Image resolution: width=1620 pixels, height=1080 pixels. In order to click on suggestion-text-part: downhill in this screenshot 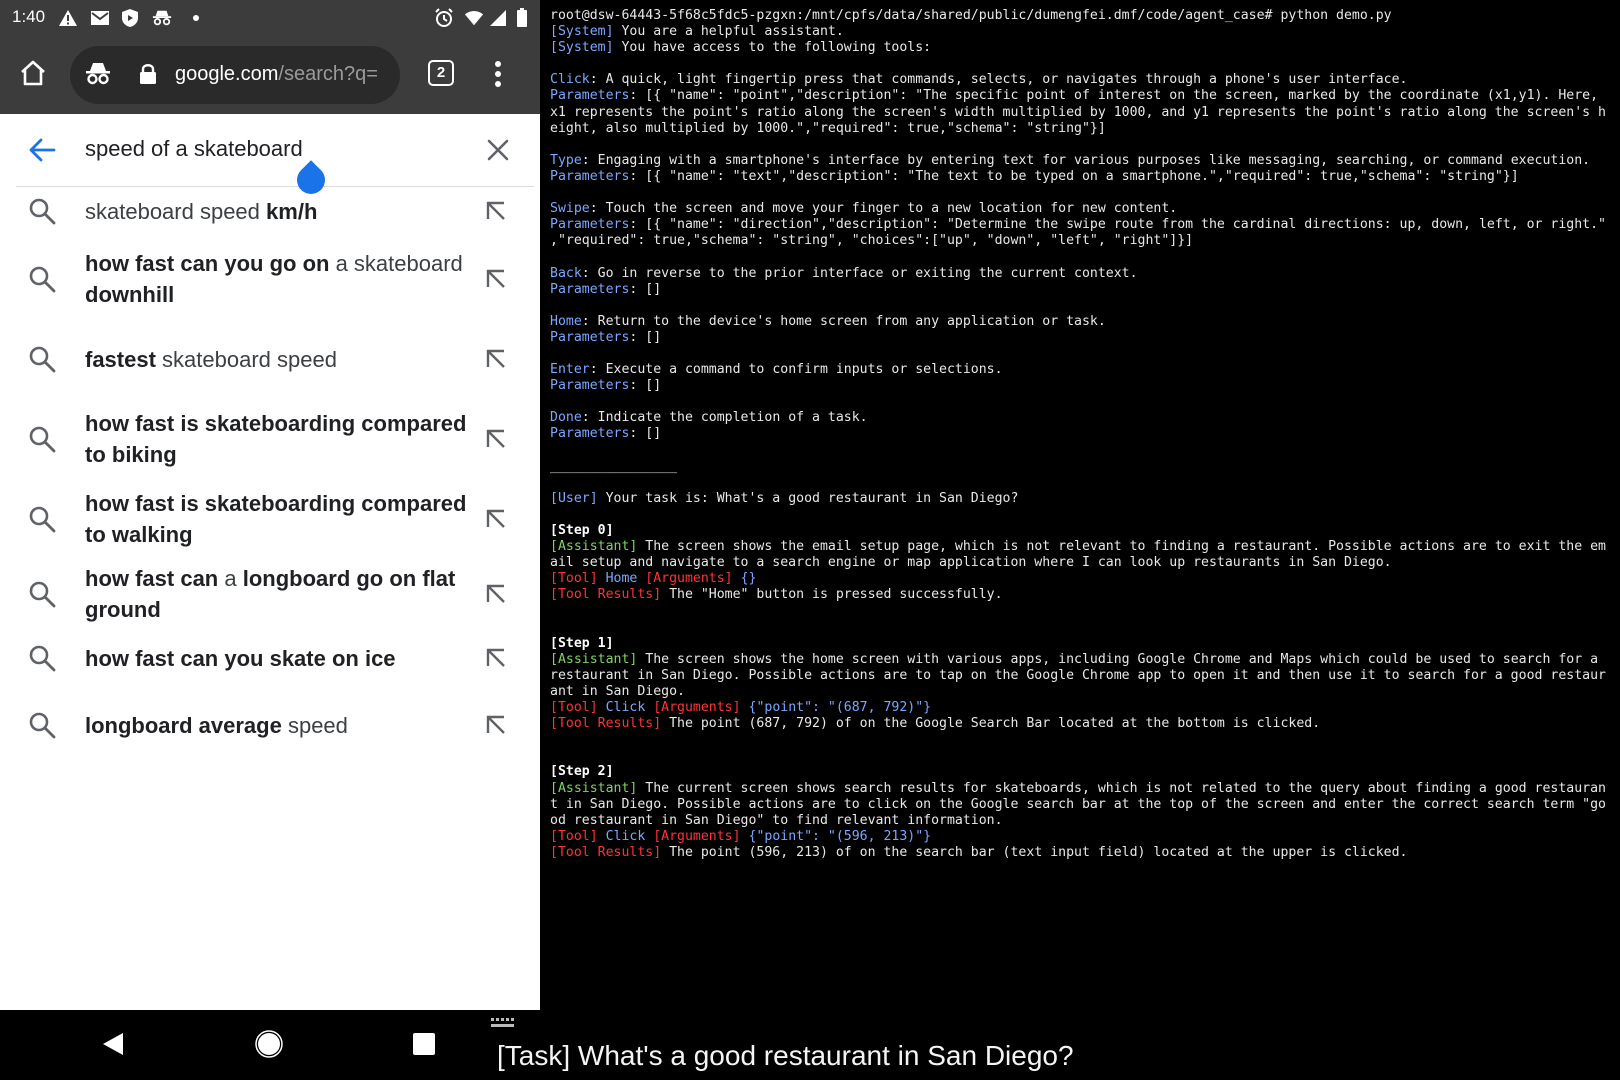, I will do `click(130, 294)`.